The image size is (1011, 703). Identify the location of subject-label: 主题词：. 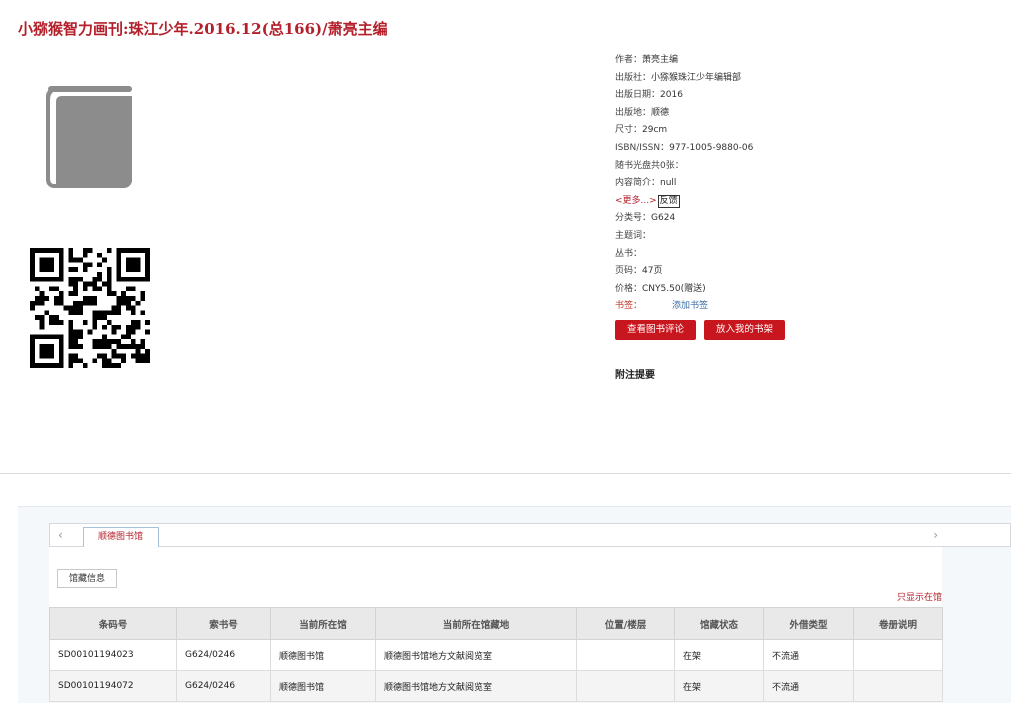
(633, 235).